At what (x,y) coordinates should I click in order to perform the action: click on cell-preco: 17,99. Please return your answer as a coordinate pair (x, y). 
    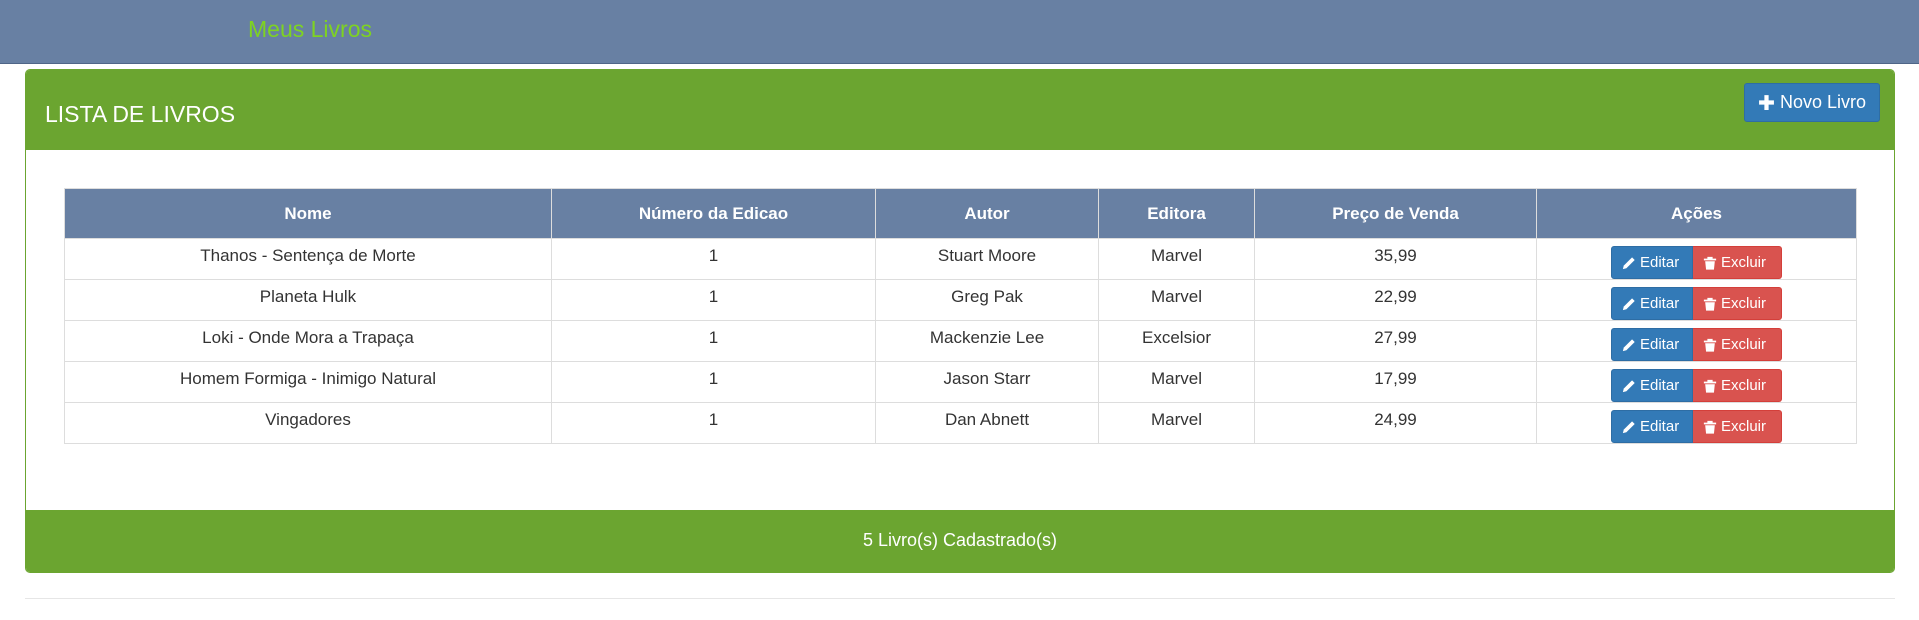
    Looking at the image, I should click on (1395, 382).